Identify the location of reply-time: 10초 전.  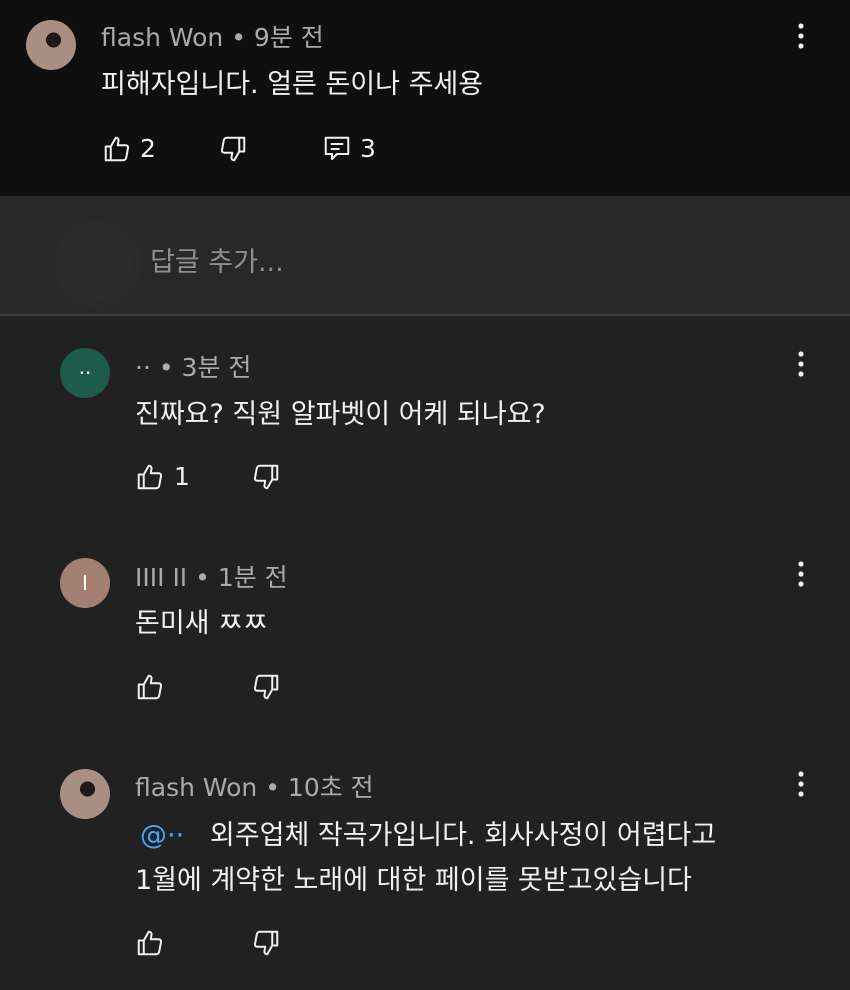
(330, 787).